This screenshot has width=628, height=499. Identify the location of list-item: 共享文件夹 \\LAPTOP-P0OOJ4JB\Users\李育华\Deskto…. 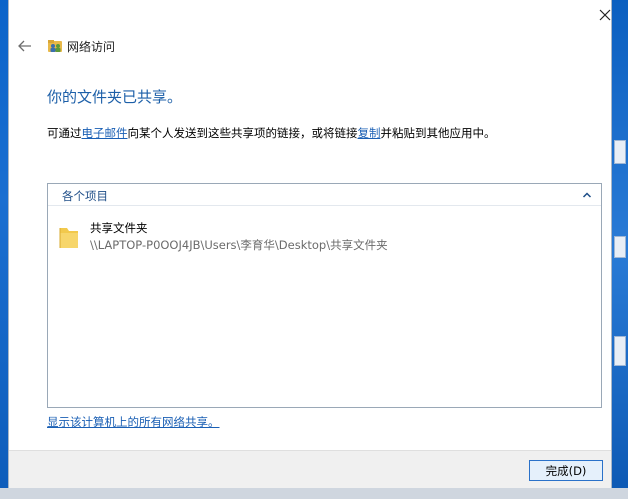
(324, 236).